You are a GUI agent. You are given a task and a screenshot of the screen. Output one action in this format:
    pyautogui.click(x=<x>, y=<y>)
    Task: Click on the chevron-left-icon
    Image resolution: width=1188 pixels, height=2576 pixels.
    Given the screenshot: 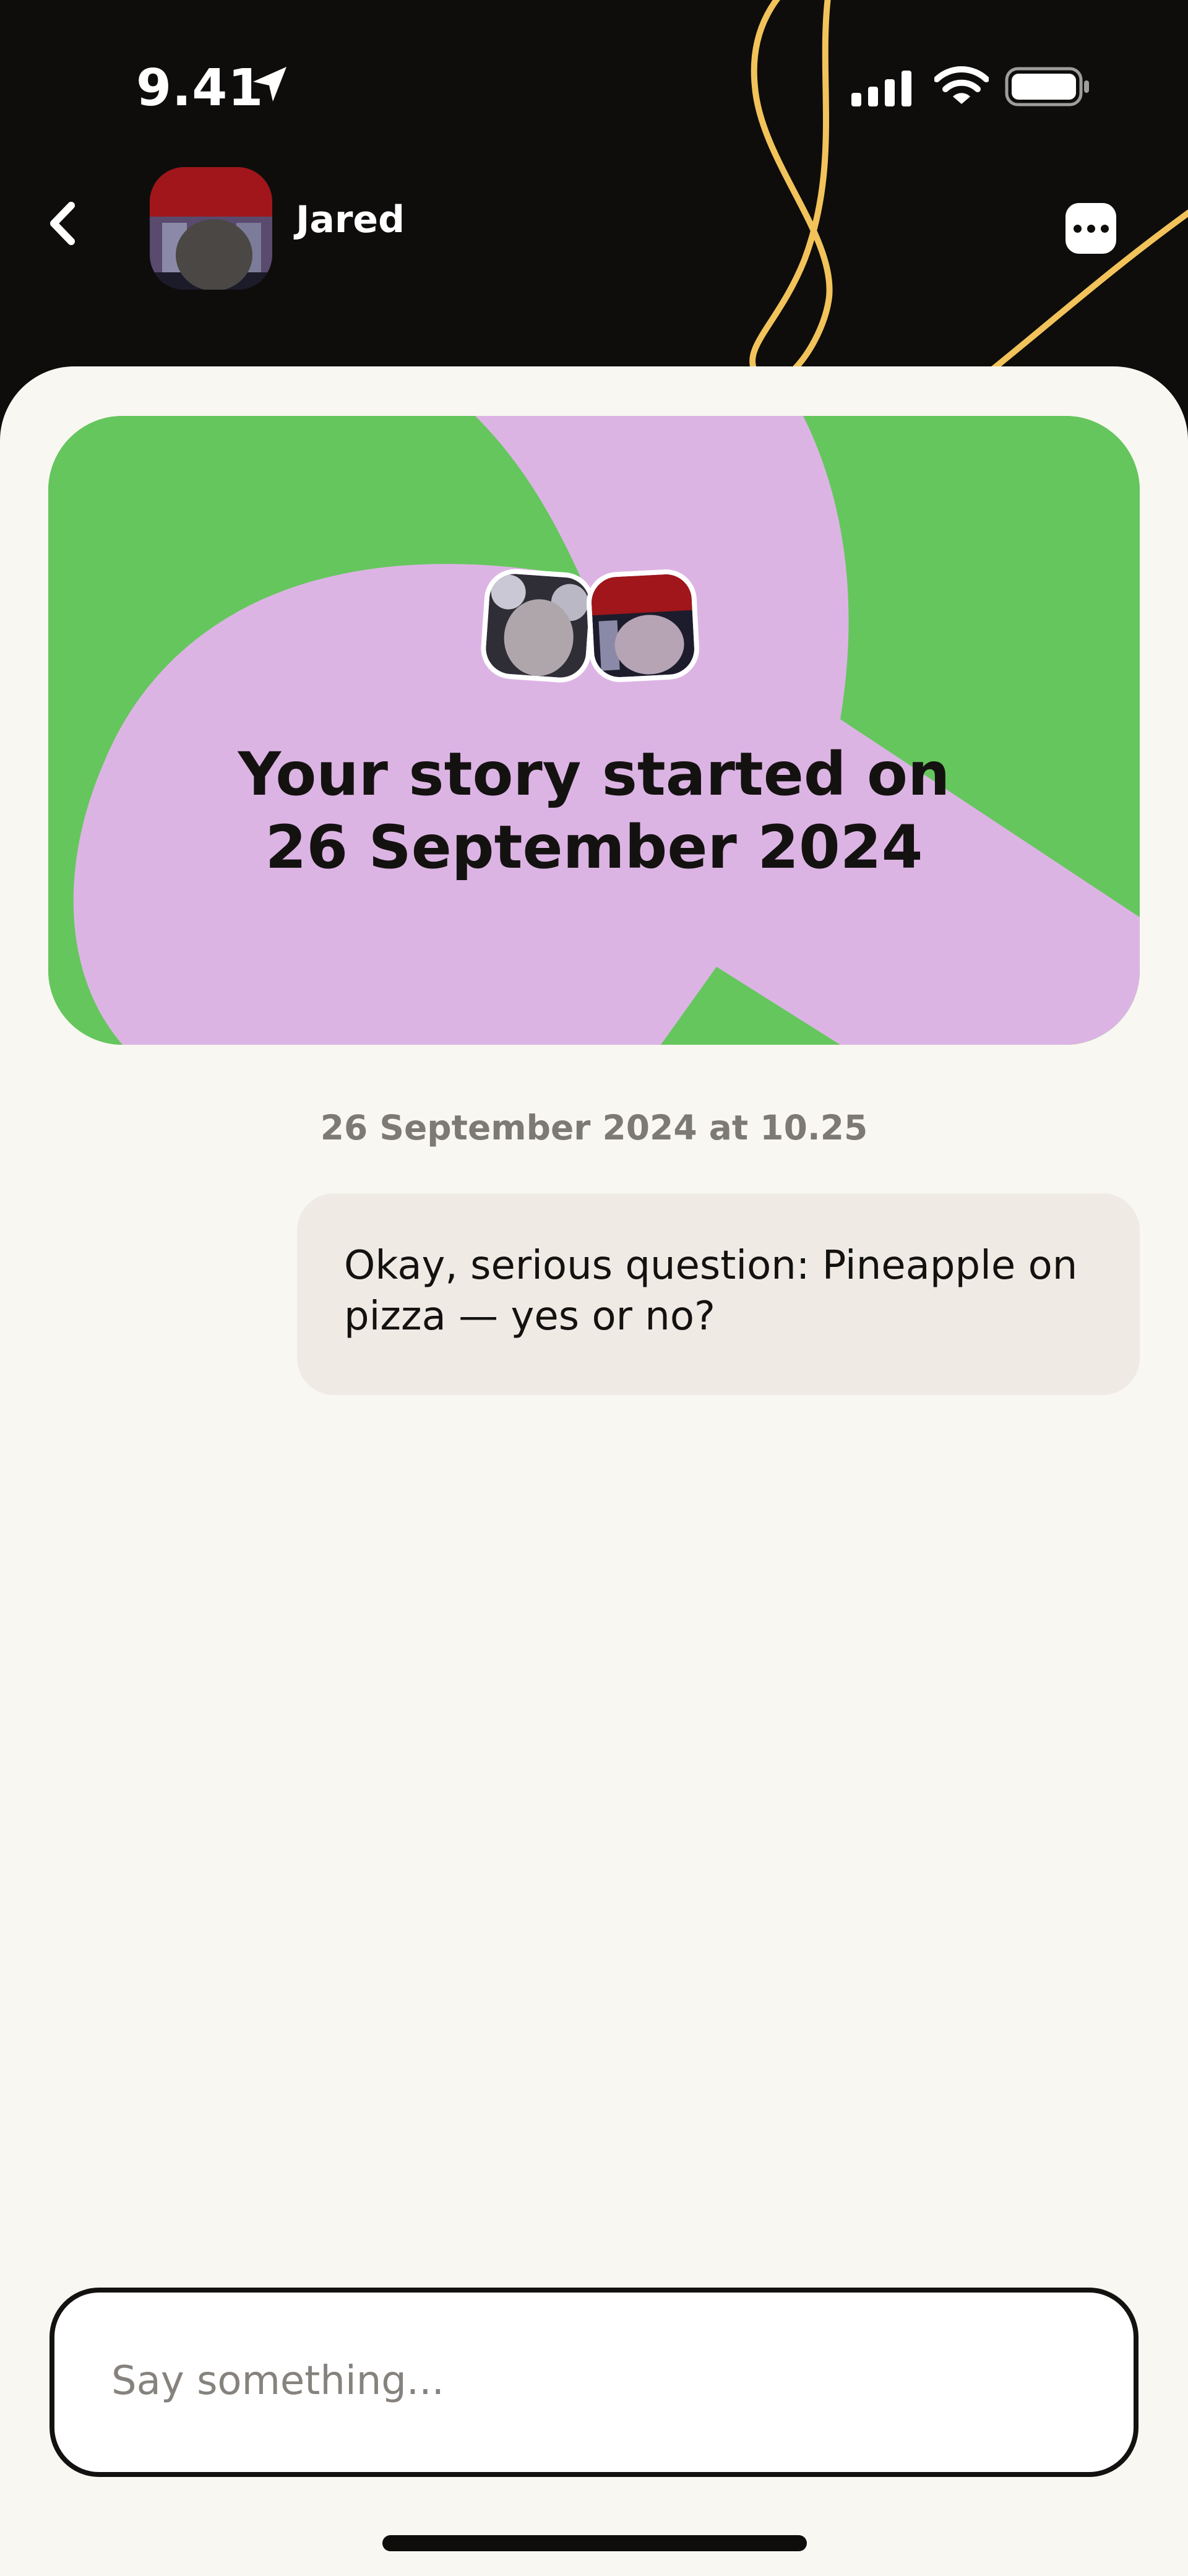 What is the action you would take?
    pyautogui.click(x=62, y=225)
    